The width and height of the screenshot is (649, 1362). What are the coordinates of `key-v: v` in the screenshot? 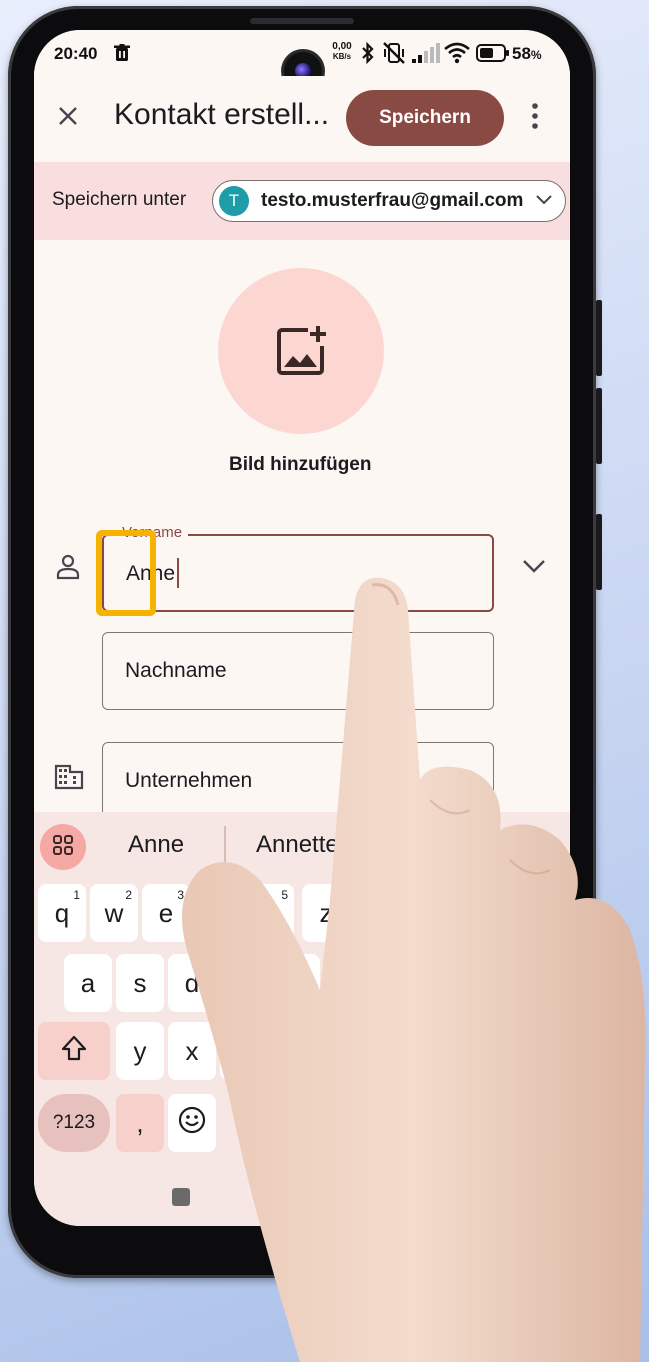 It's located at (296, 1051).